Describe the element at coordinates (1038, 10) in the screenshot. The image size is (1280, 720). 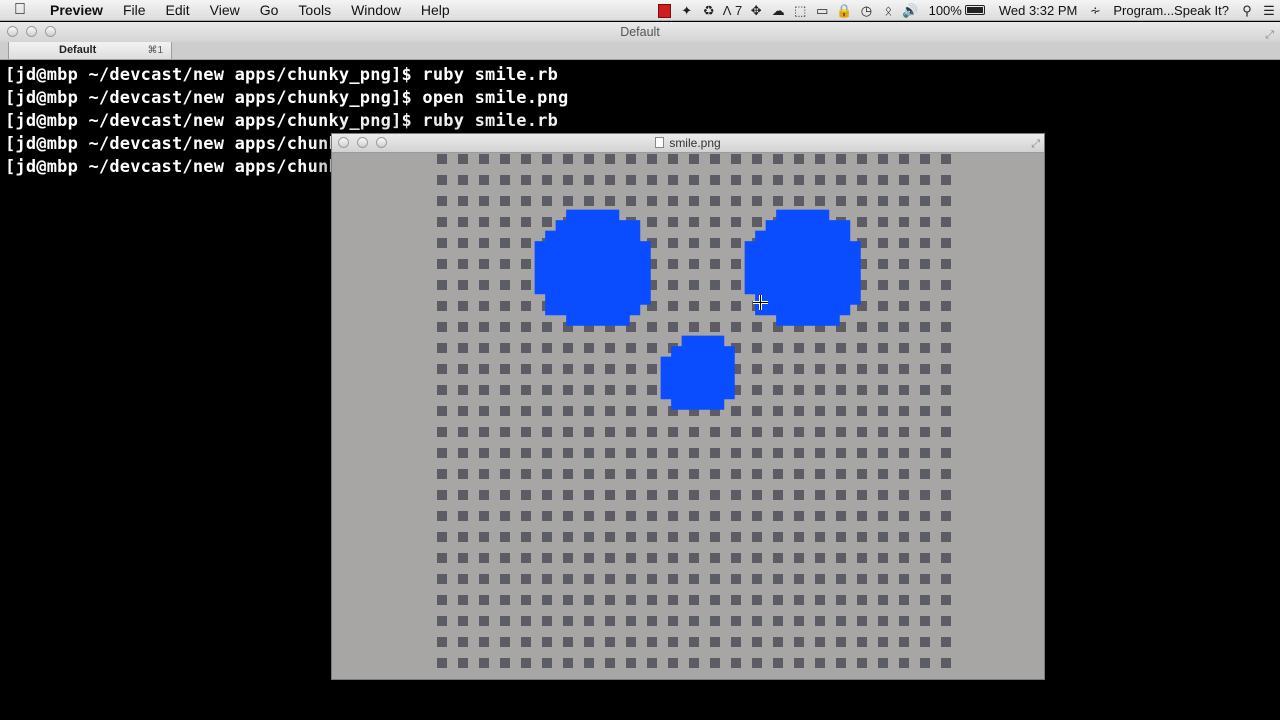
I see `clock: Wed 3:32 PM` at that location.